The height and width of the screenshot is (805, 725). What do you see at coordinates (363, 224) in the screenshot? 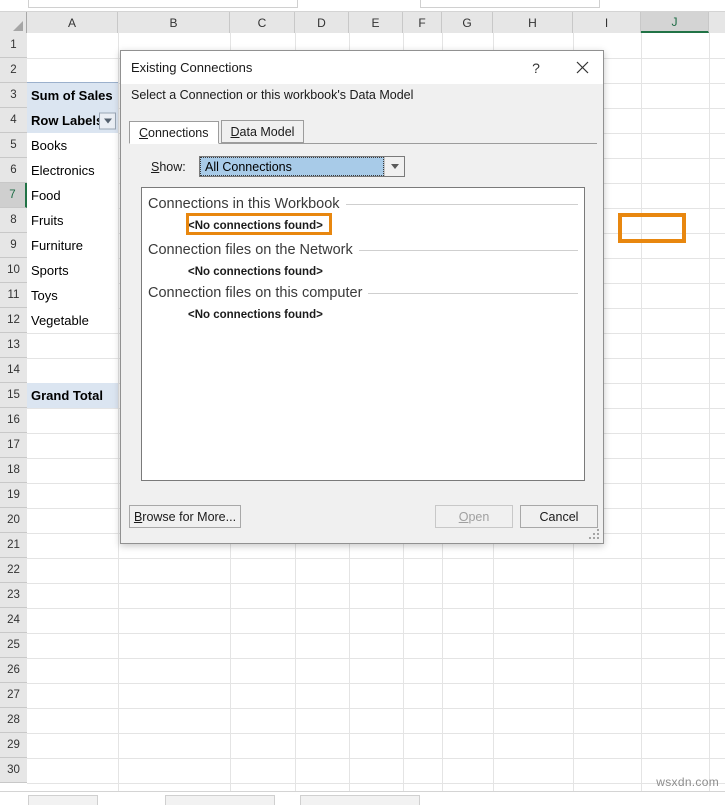
I see `highlighted-item-wrapper: <No connections found>` at bounding box center [363, 224].